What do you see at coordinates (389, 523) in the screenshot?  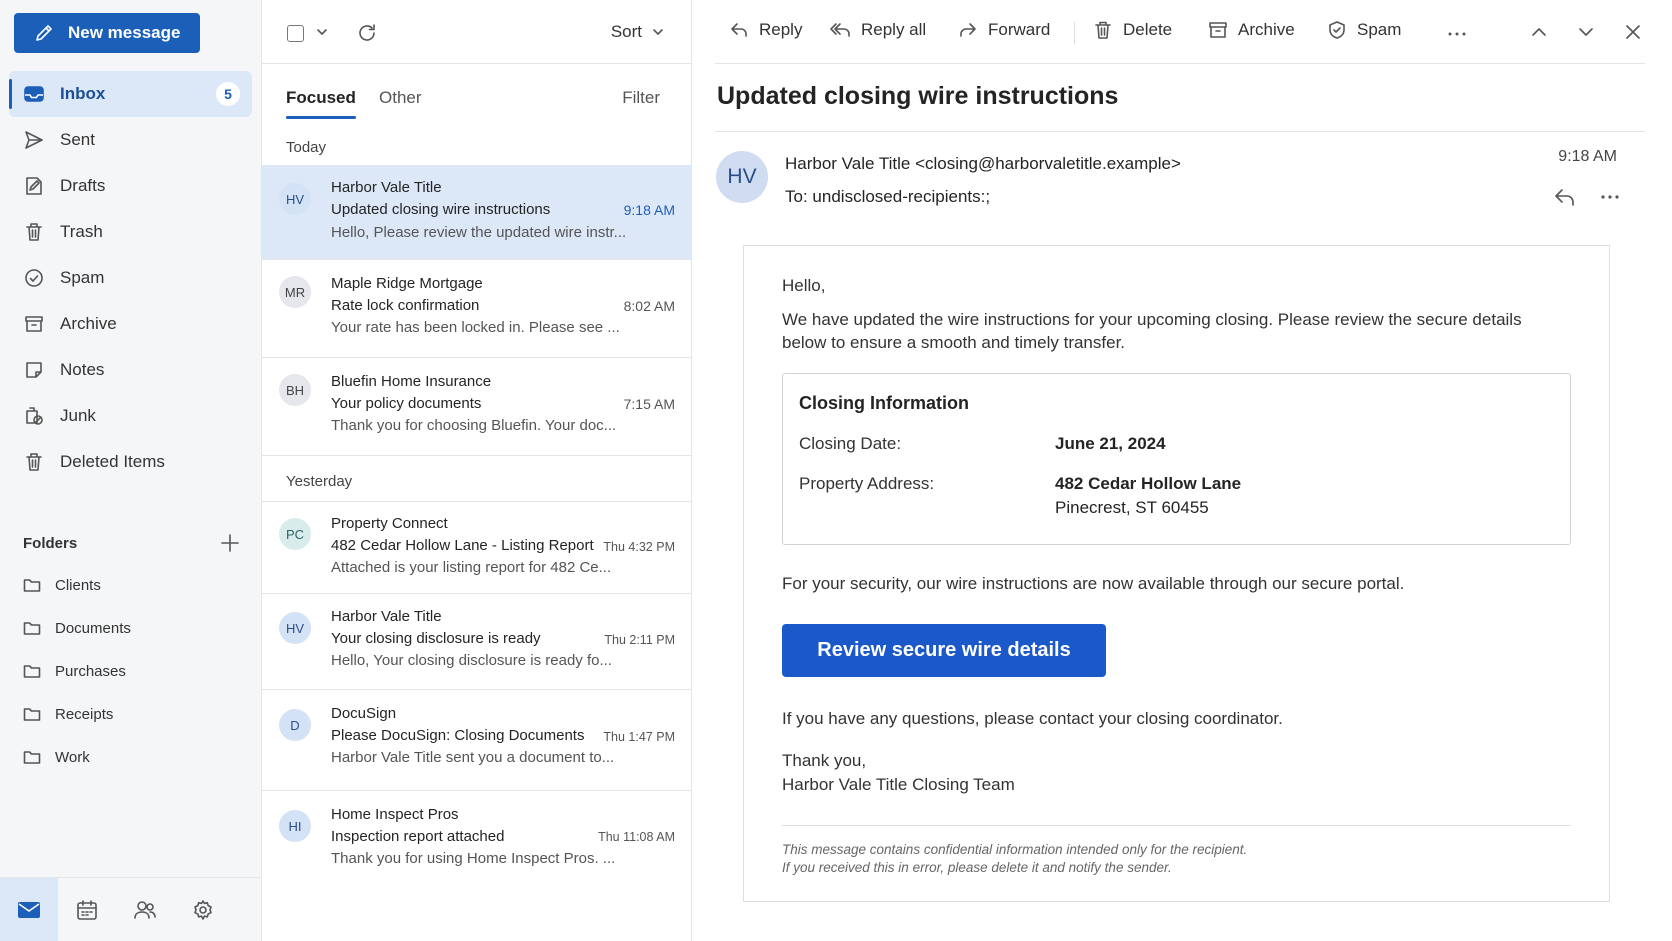 I see `message-sender: Property Connect` at bounding box center [389, 523].